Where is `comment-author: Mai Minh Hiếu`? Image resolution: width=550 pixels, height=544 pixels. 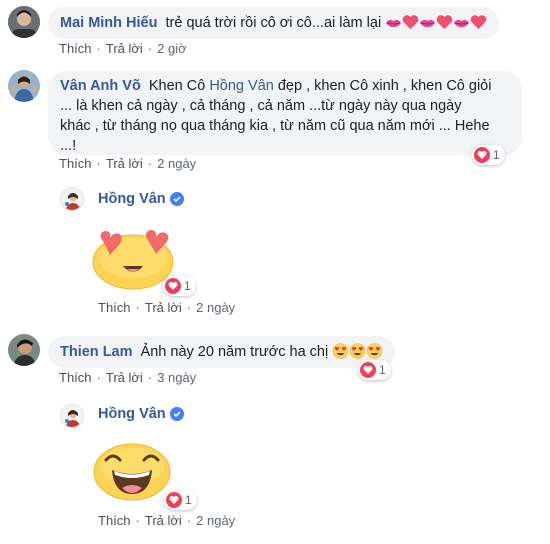
comment-author: Mai Minh Hiếu is located at coordinates (108, 23).